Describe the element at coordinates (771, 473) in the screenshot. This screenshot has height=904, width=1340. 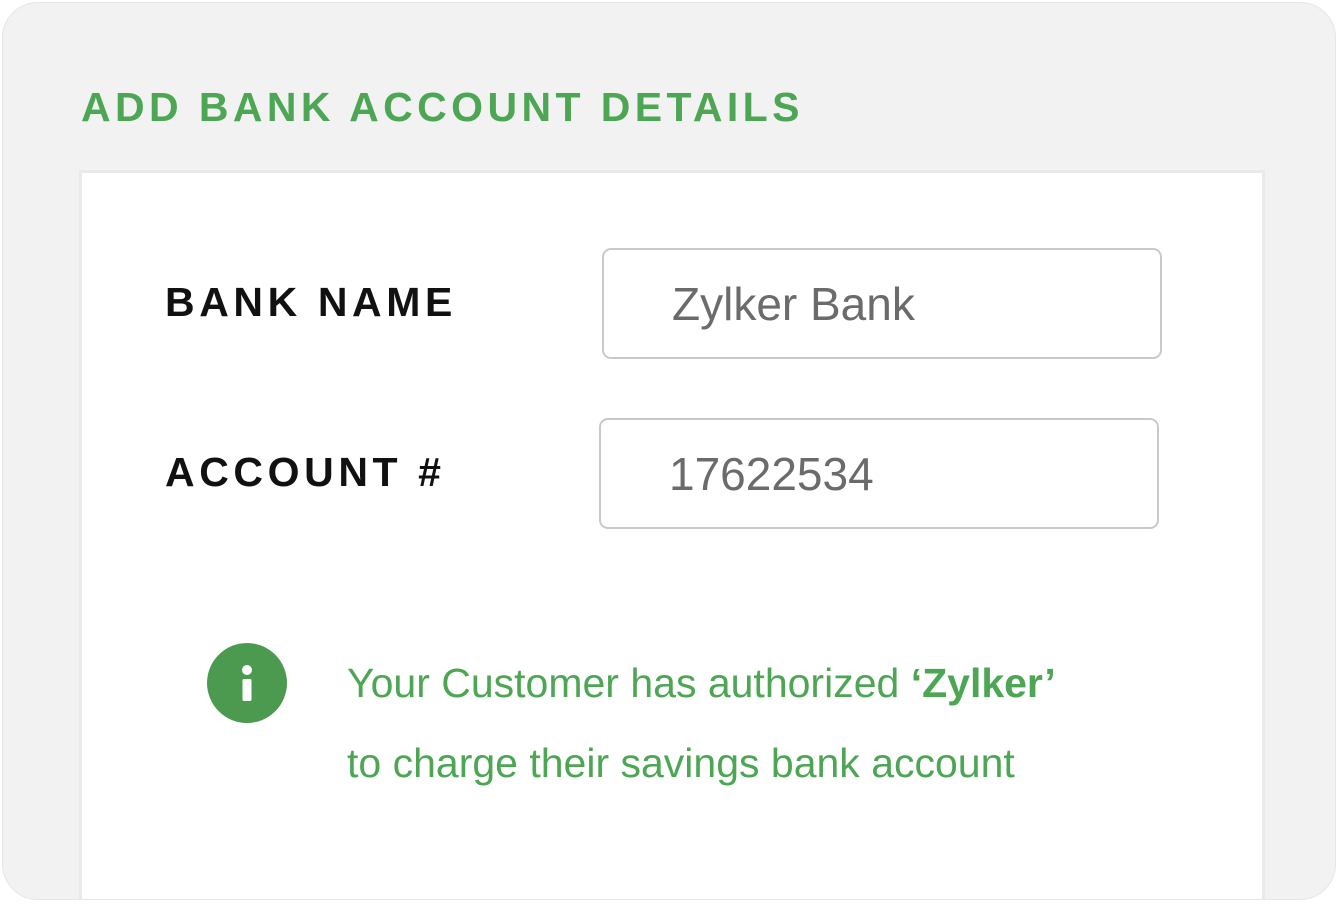
I see `account-number-value: 17622534` at that location.